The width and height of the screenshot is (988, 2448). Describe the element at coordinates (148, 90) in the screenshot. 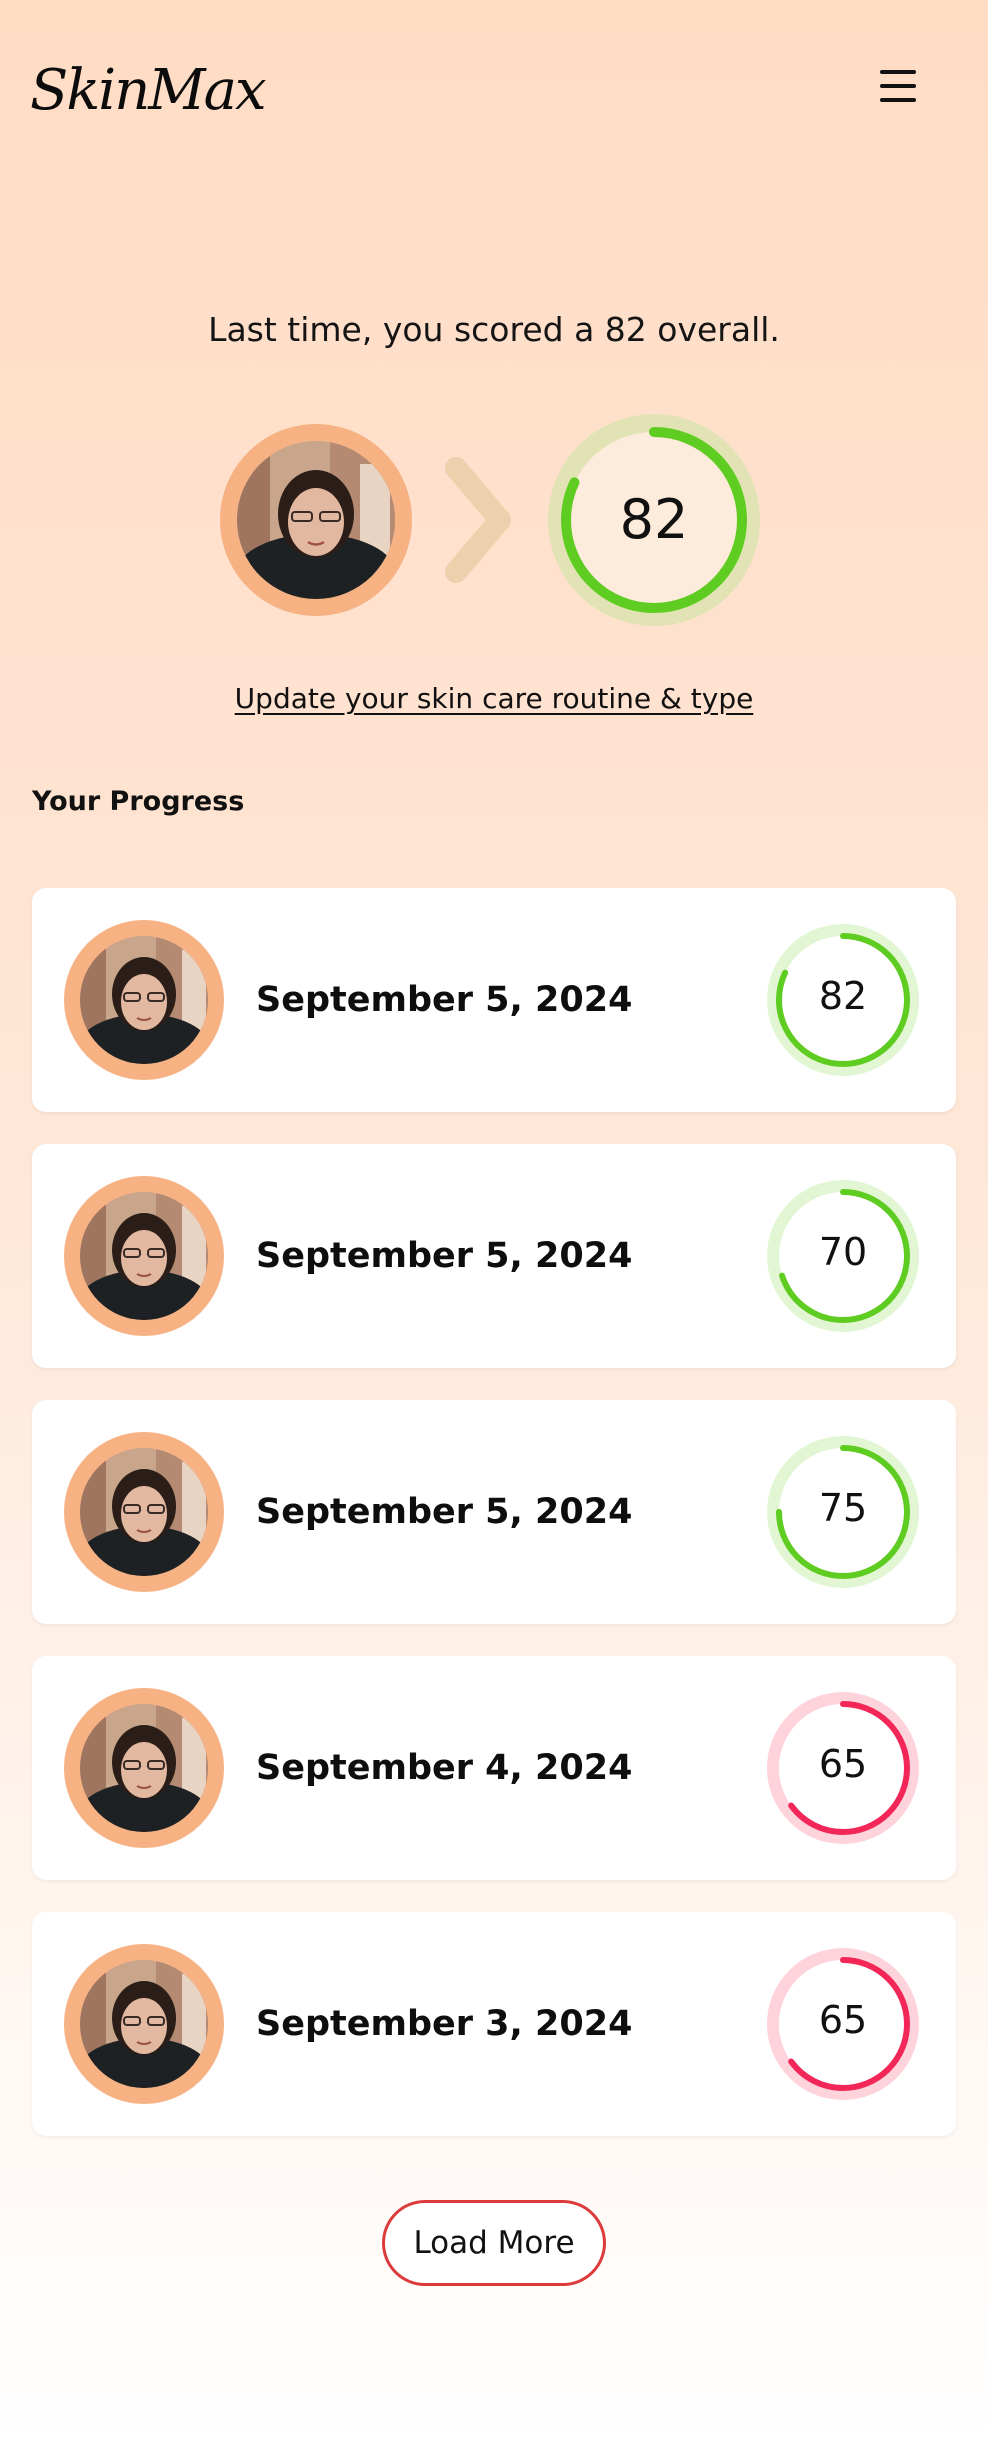

I see `app-logo: SkinMax` at that location.